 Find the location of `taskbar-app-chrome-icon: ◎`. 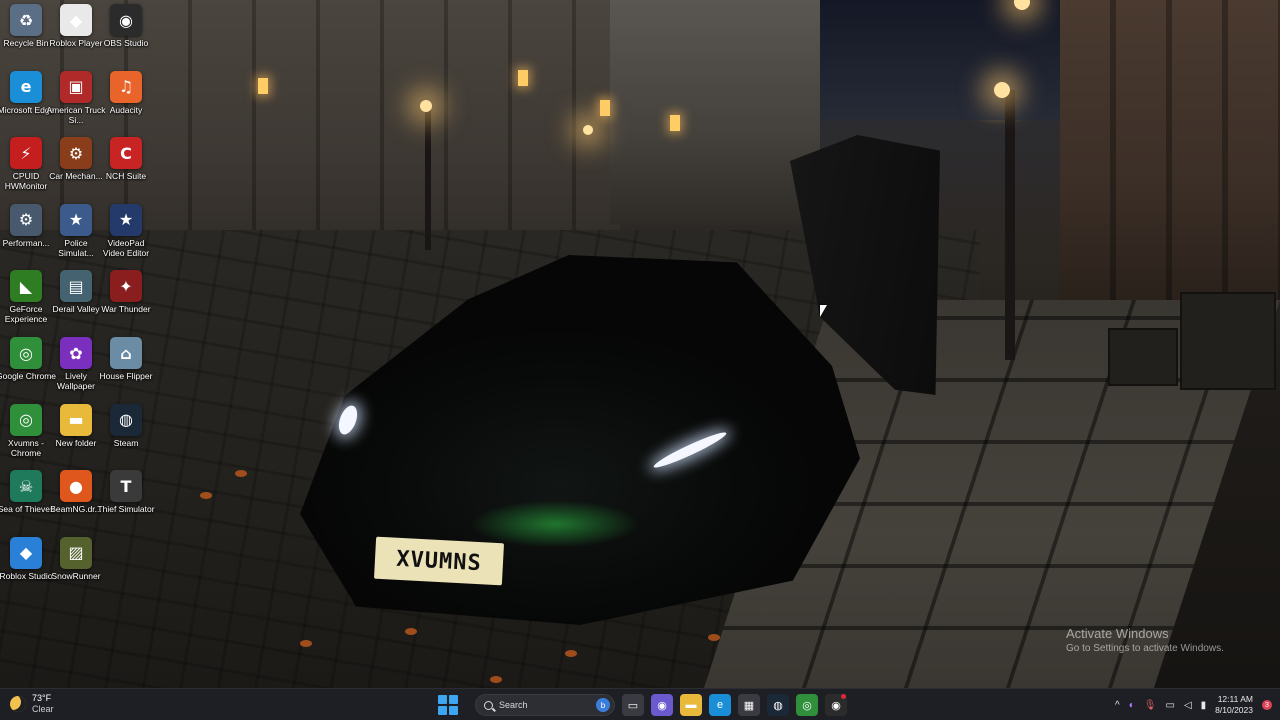

taskbar-app-chrome-icon: ◎ is located at coordinates (807, 705).